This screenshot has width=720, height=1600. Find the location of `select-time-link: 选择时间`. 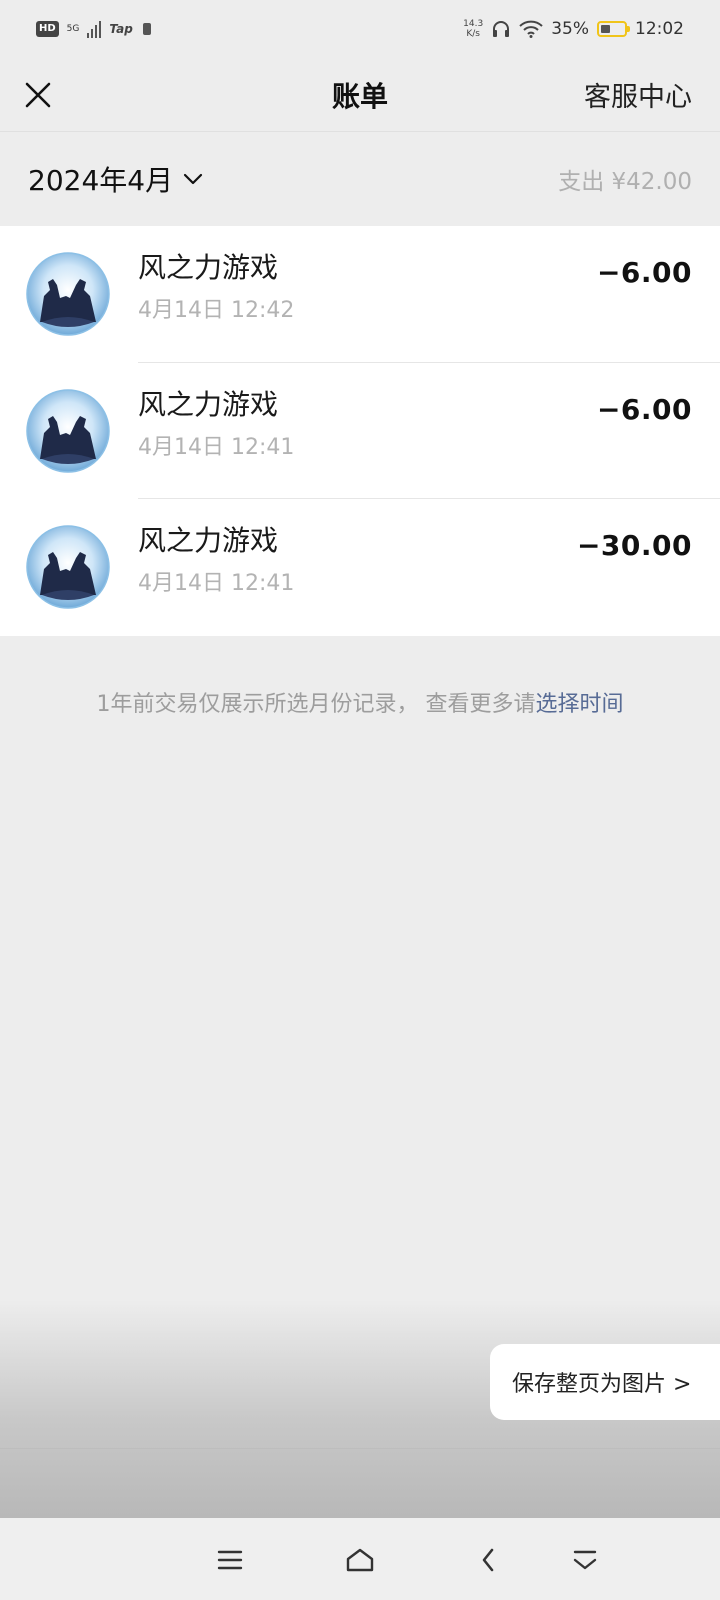

select-time-link: 选择时间 is located at coordinates (579, 704).